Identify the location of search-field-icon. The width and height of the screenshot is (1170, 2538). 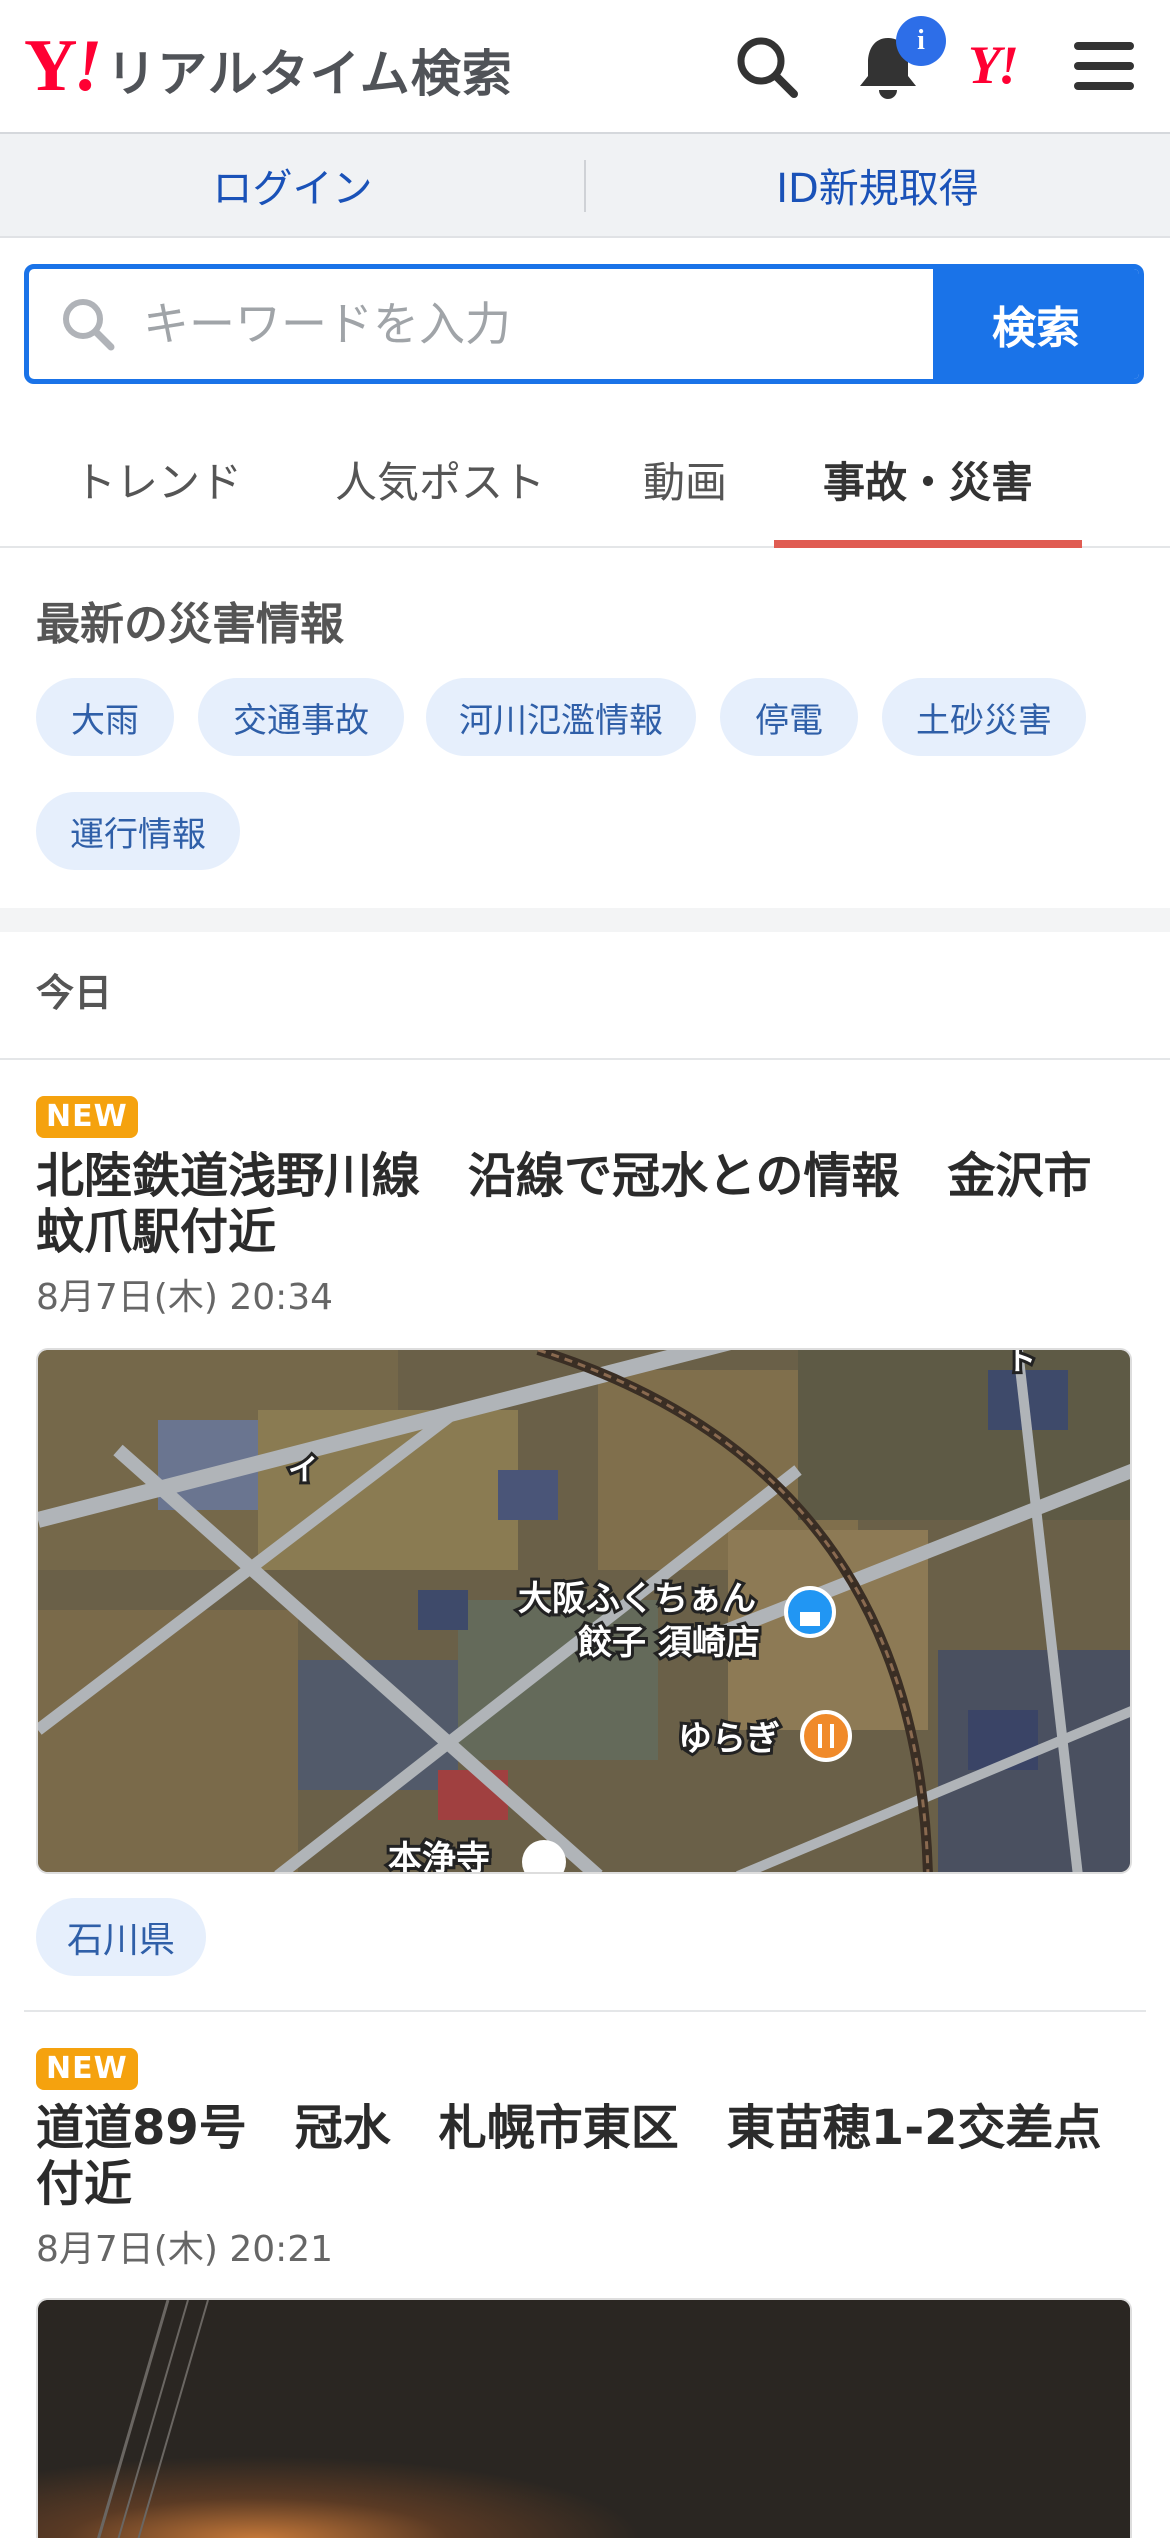
(89, 325).